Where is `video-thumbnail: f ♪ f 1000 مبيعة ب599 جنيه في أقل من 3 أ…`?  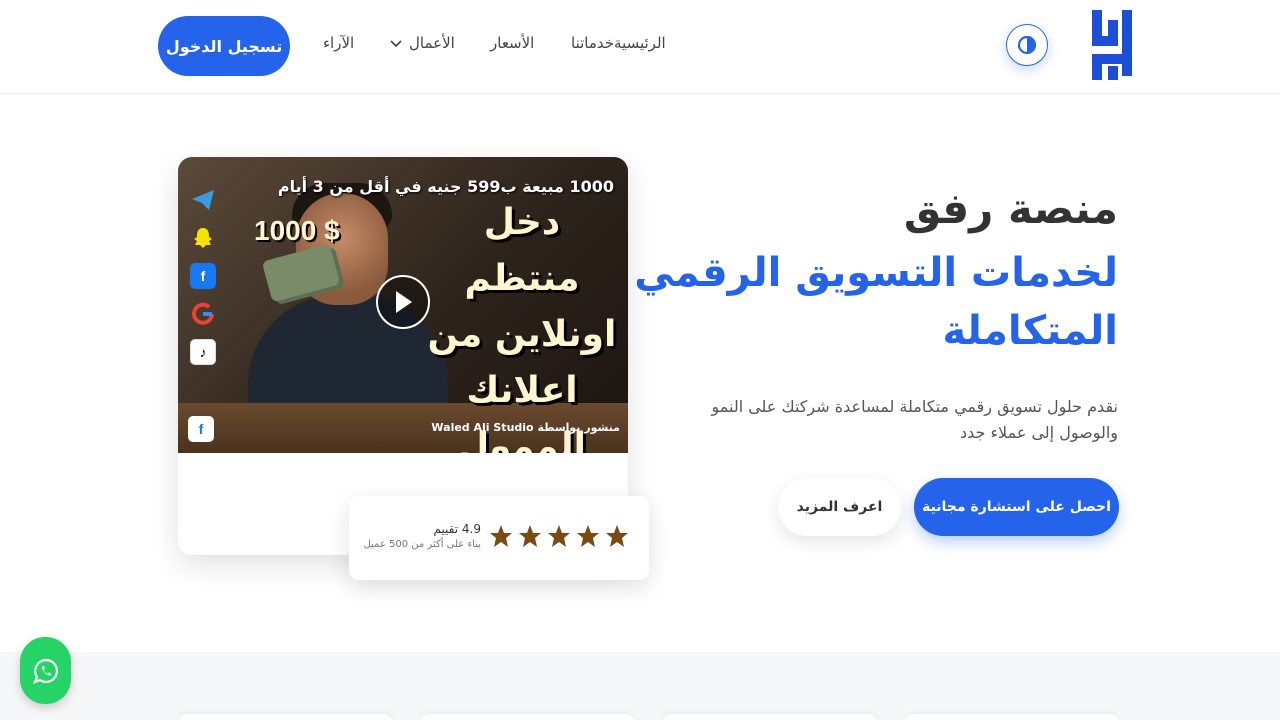 video-thumbnail: f ♪ f 1000 مبيعة ب599 جنيه في أقل من 3 أ… is located at coordinates (403, 305).